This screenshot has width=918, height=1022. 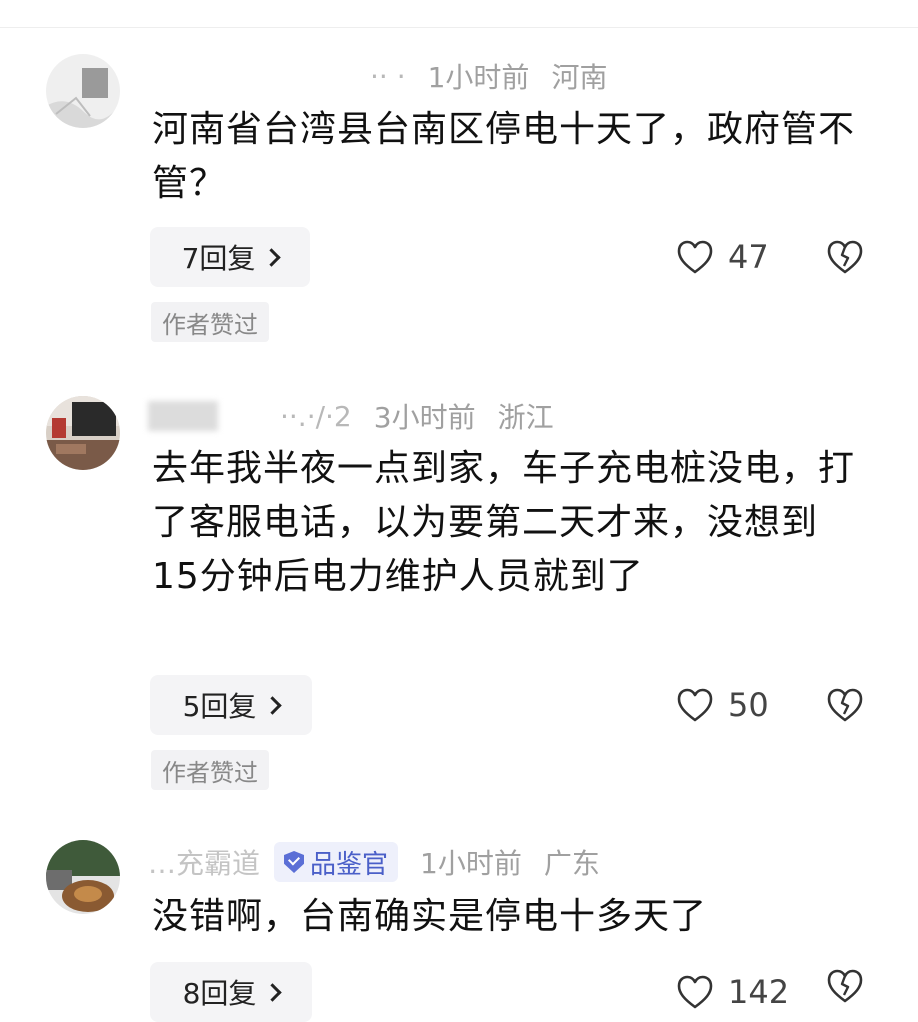 What do you see at coordinates (748, 705) in the screenshot?
I see `like-count: 50` at bounding box center [748, 705].